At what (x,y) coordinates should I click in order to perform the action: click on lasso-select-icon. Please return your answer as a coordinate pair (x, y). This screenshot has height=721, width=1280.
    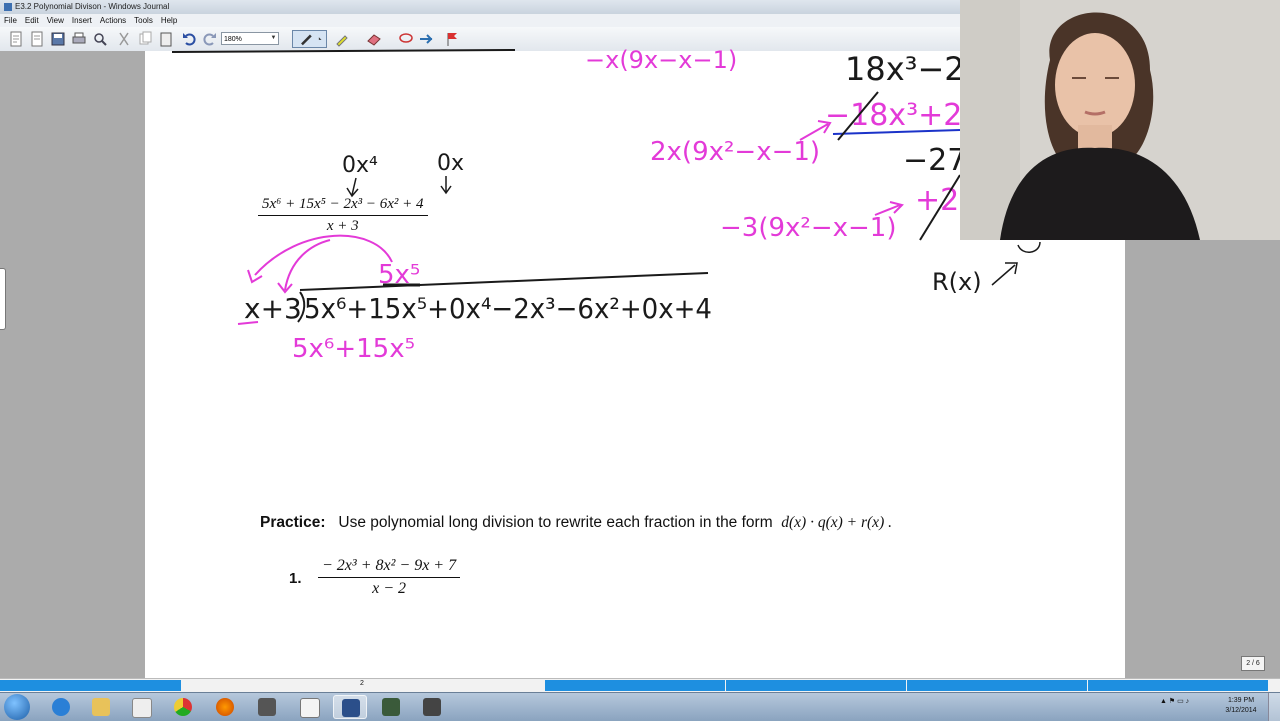
    Looking at the image, I should click on (406, 39).